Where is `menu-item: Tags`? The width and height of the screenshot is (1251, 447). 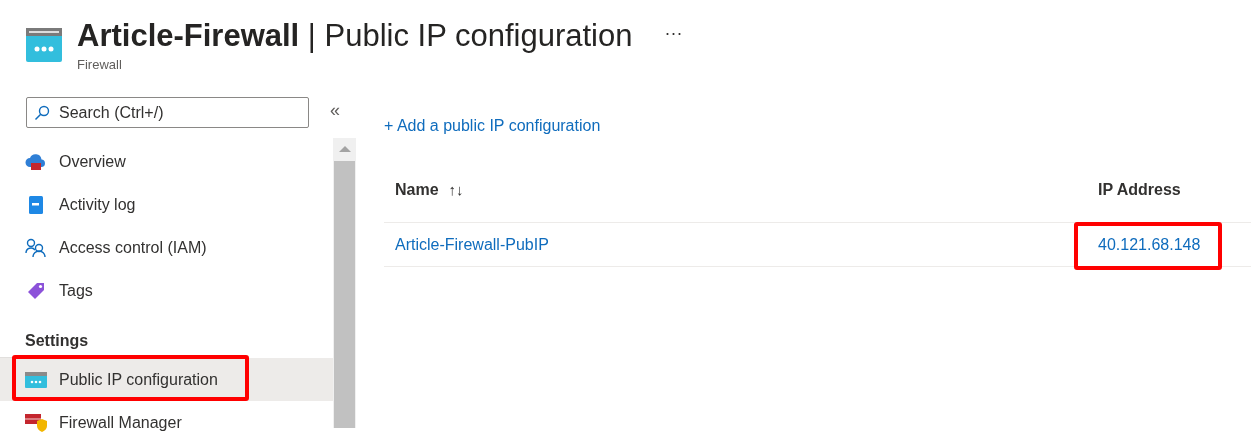
menu-item: Tags is located at coordinates (166, 290).